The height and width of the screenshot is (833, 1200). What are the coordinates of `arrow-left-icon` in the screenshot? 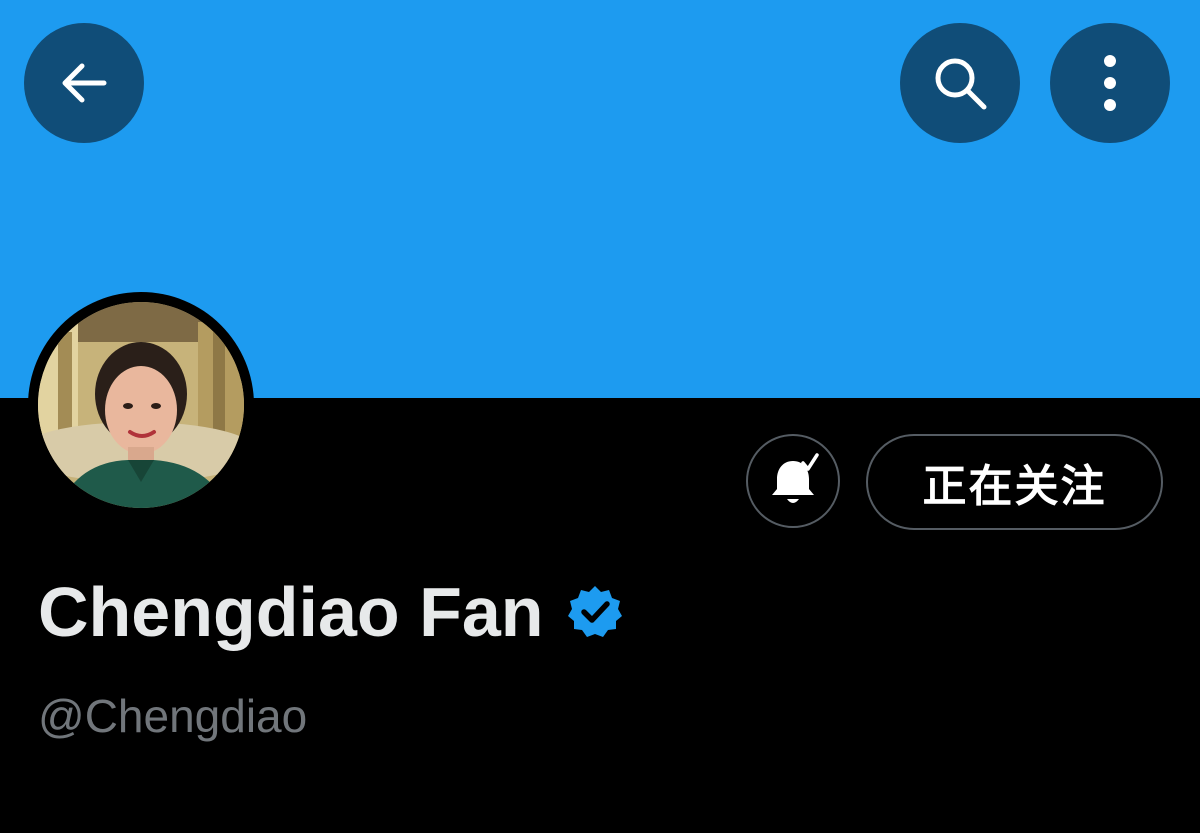 It's located at (84, 83).